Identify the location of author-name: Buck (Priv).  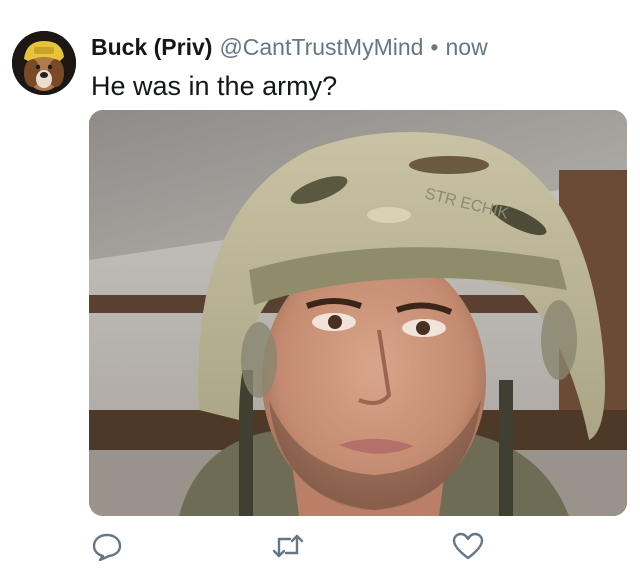
(151, 47).